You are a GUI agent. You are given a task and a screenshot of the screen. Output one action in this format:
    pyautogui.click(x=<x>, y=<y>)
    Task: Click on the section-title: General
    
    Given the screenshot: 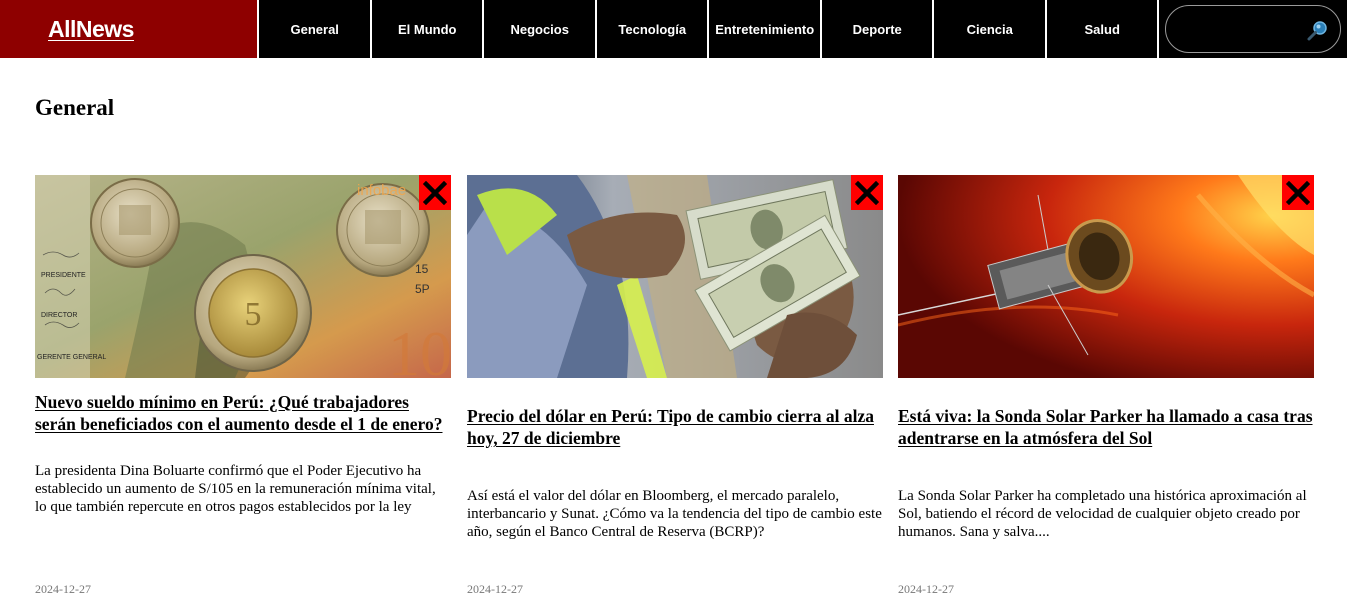 What is the action you would take?
    pyautogui.click(x=75, y=107)
    